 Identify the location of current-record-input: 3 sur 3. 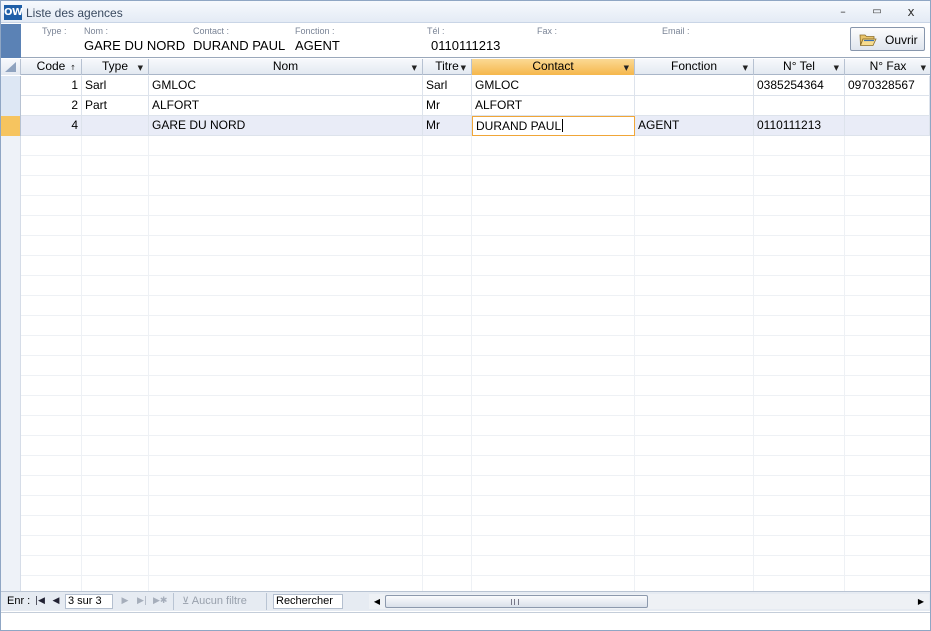
(89, 601).